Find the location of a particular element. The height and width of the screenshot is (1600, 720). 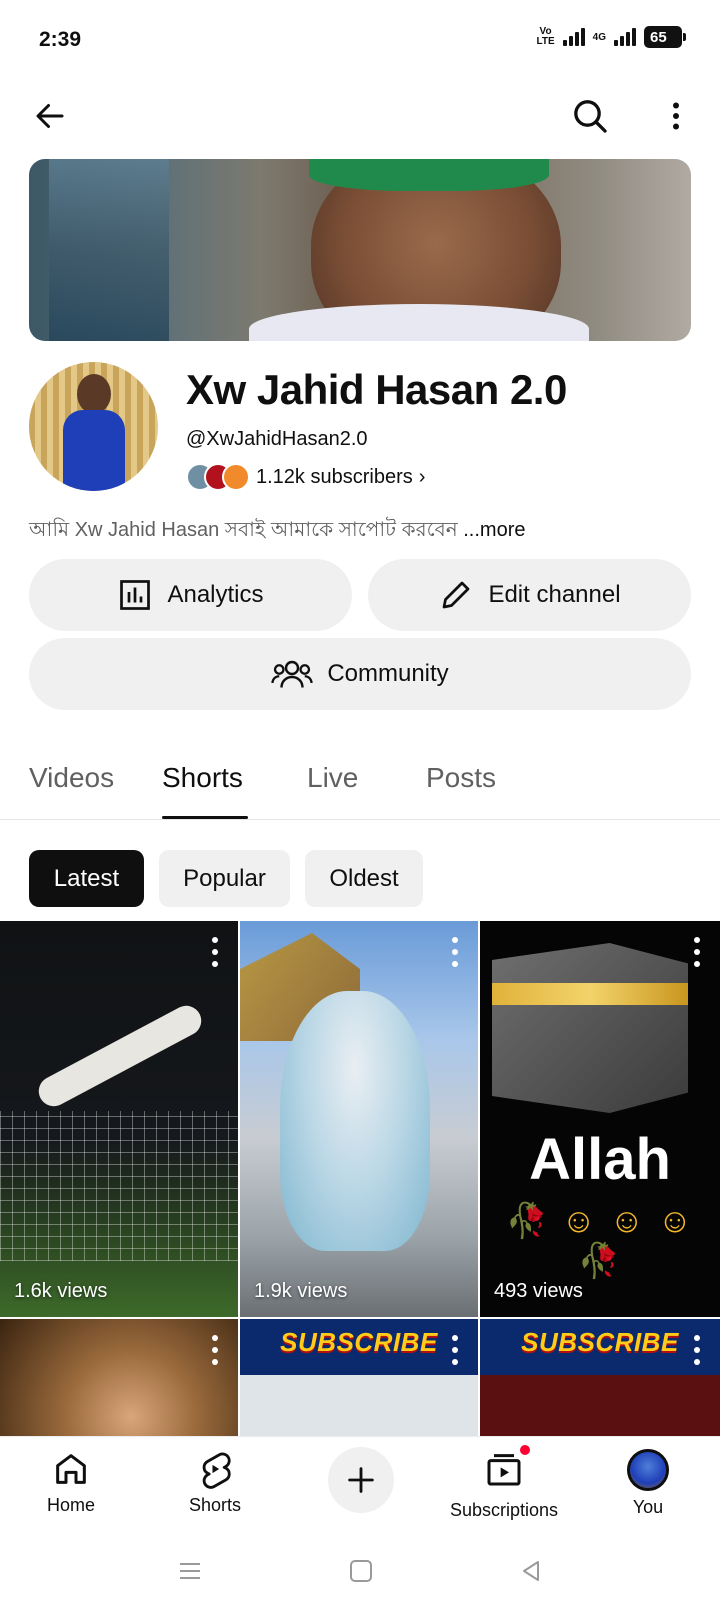

notification-dot is located at coordinates (525, 1450).